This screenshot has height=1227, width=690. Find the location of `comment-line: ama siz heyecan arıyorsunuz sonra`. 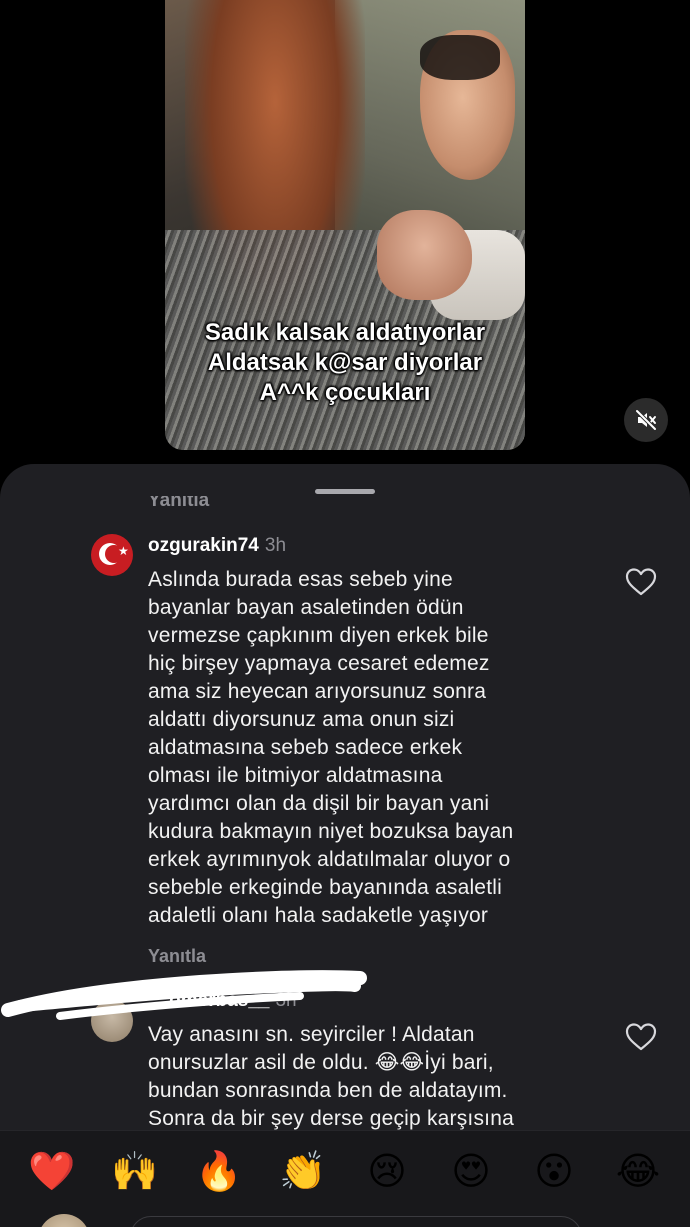

comment-line: ama siz heyecan arıyorsunuz sonra is located at coordinates (317, 691).